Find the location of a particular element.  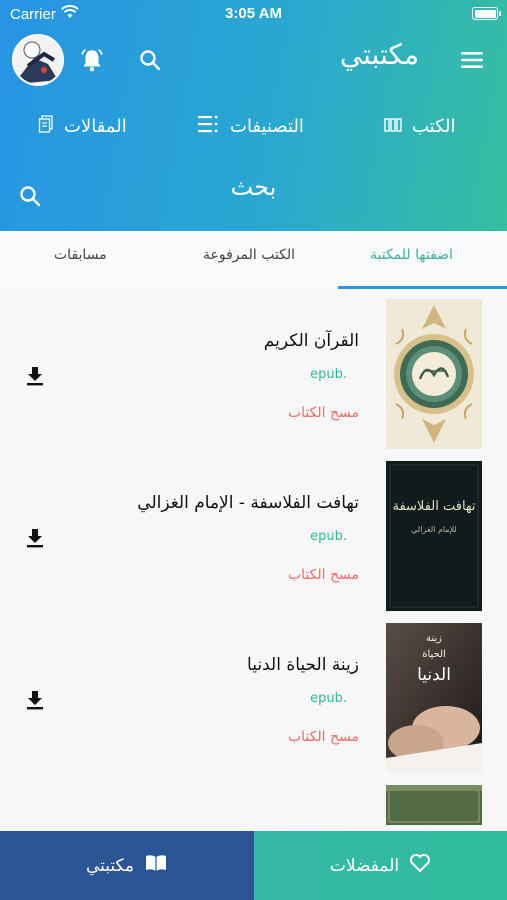

book-title: زينة الحياة الدنيا is located at coordinates (303, 665).